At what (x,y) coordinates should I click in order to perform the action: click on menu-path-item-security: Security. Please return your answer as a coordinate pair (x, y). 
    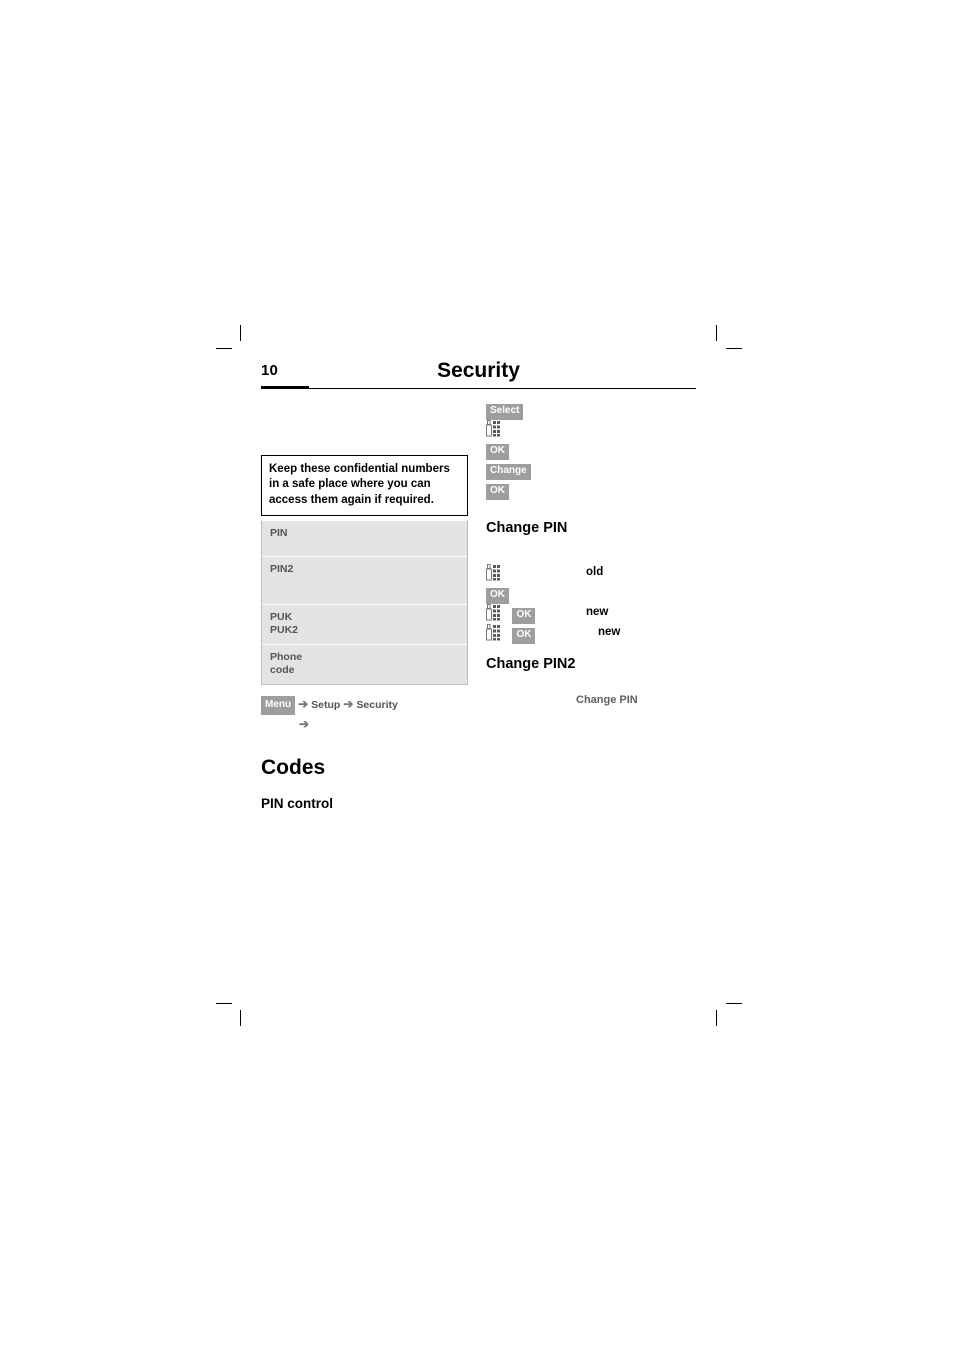
    Looking at the image, I should click on (376, 705).